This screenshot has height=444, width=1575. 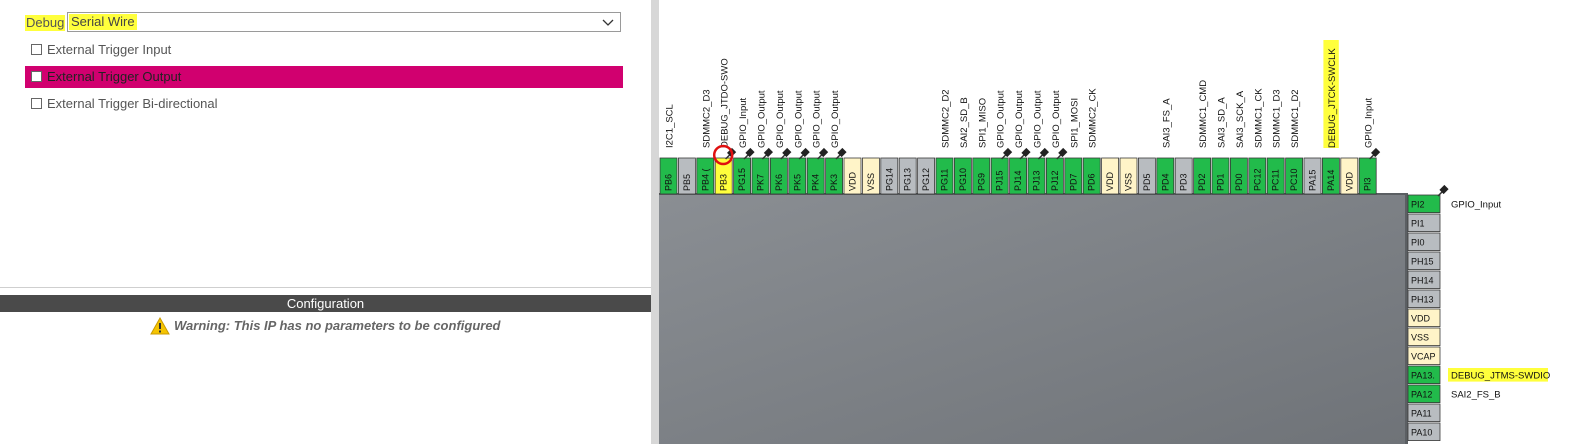 What do you see at coordinates (1295, 118) in the screenshot?
I see `top-pin-signal-label: SDMMC1_D2` at bounding box center [1295, 118].